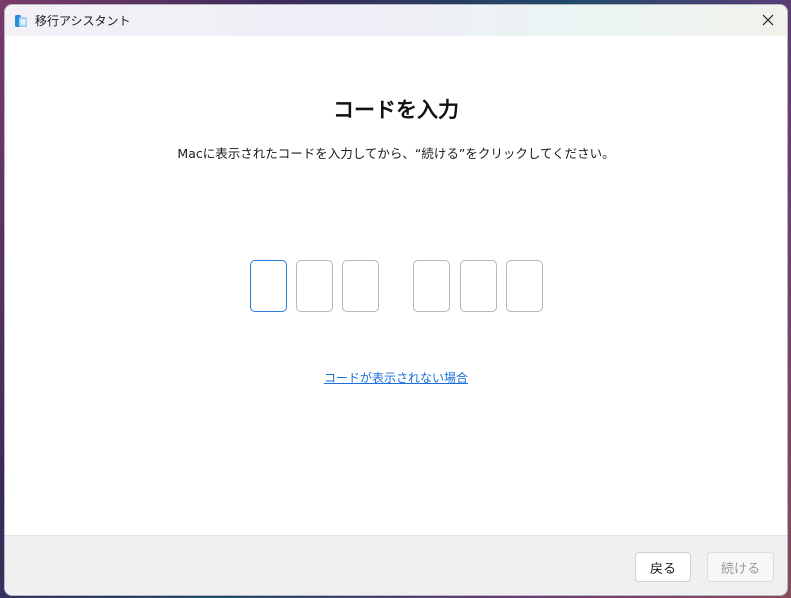 The image size is (791, 598). I want to click on instruction-text: Macに表示されたコードを入力してから、“続ける”をクリックしてください。, so click(396, 153).